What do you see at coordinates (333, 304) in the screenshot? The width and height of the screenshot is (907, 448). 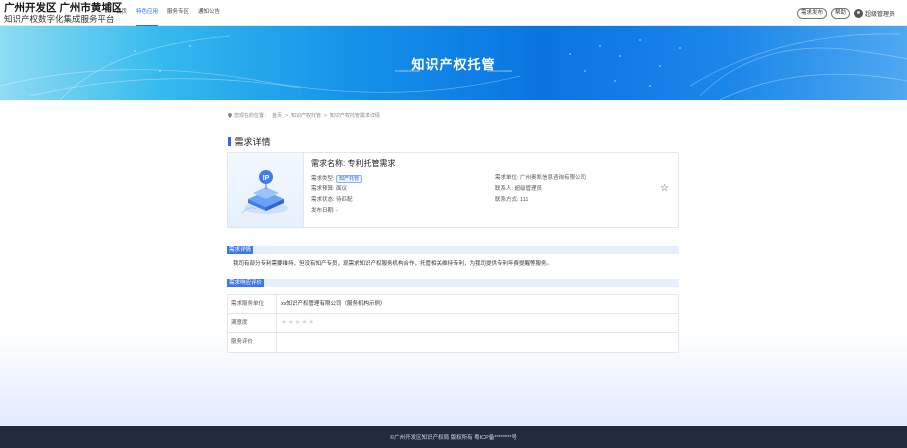 I see `service-org-value: xx知识产权管理有限公司（服务机构示例）` at bounding box center [333, 304].